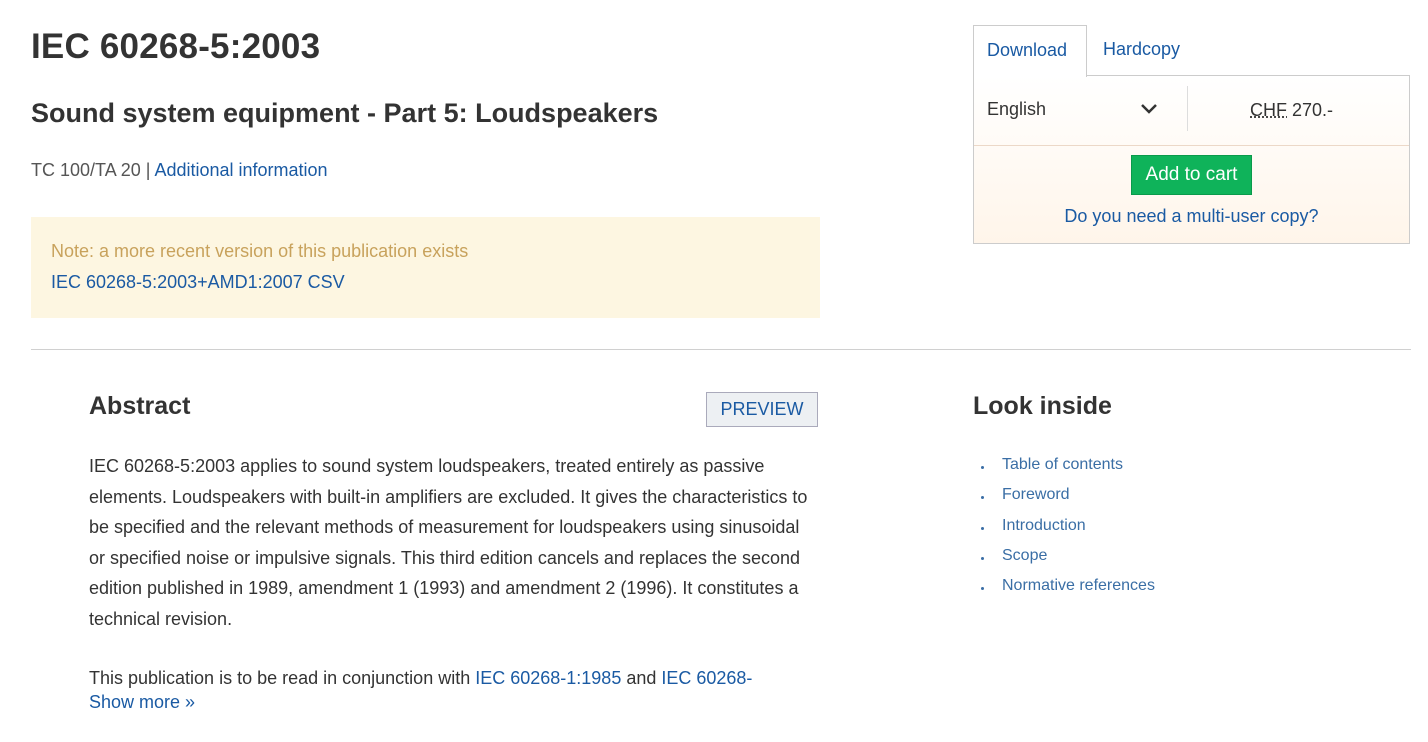 The image size is (1428, 742). Describe the element at coordinates (1141, 50) in the screenshot. I see `tab-hardcopy: Hardcopy` at that location.